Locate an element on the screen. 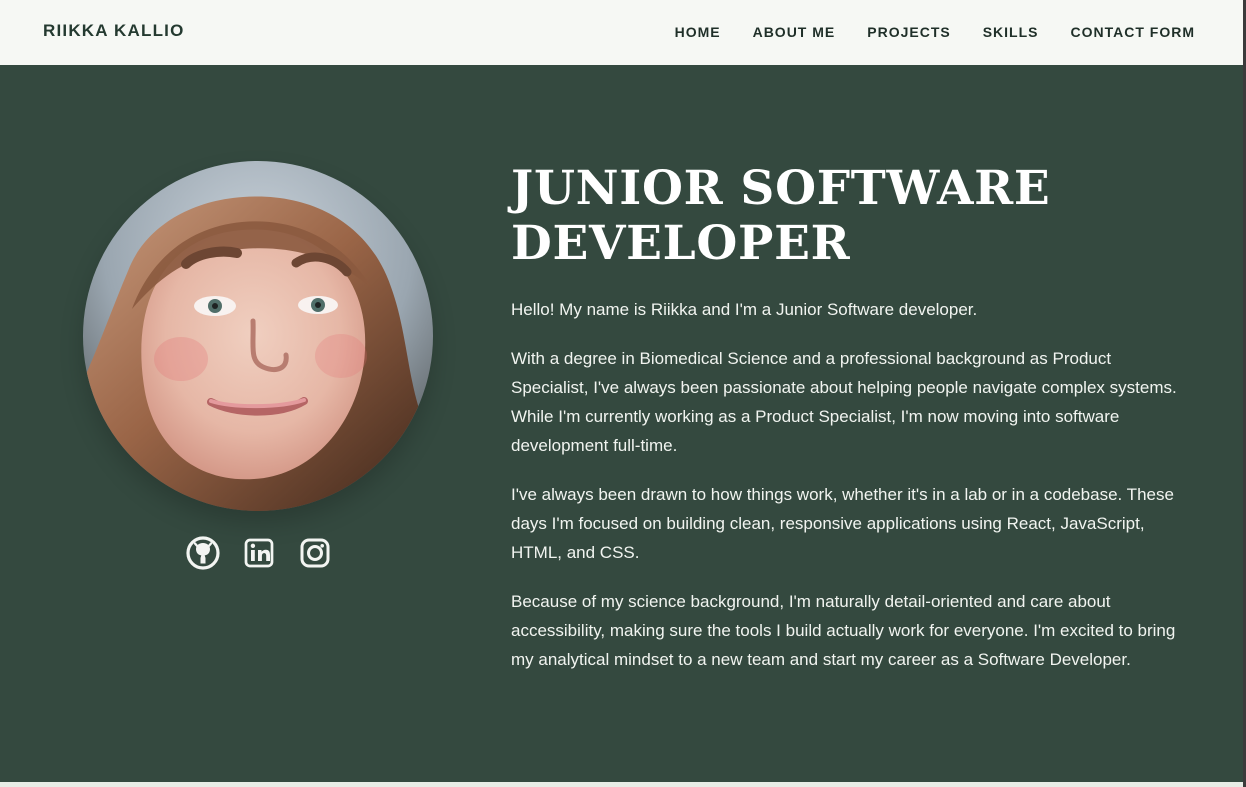 Image resolution: width=1246 pixels, height=787 pixels. social-links is located at coordinates (259, 553).